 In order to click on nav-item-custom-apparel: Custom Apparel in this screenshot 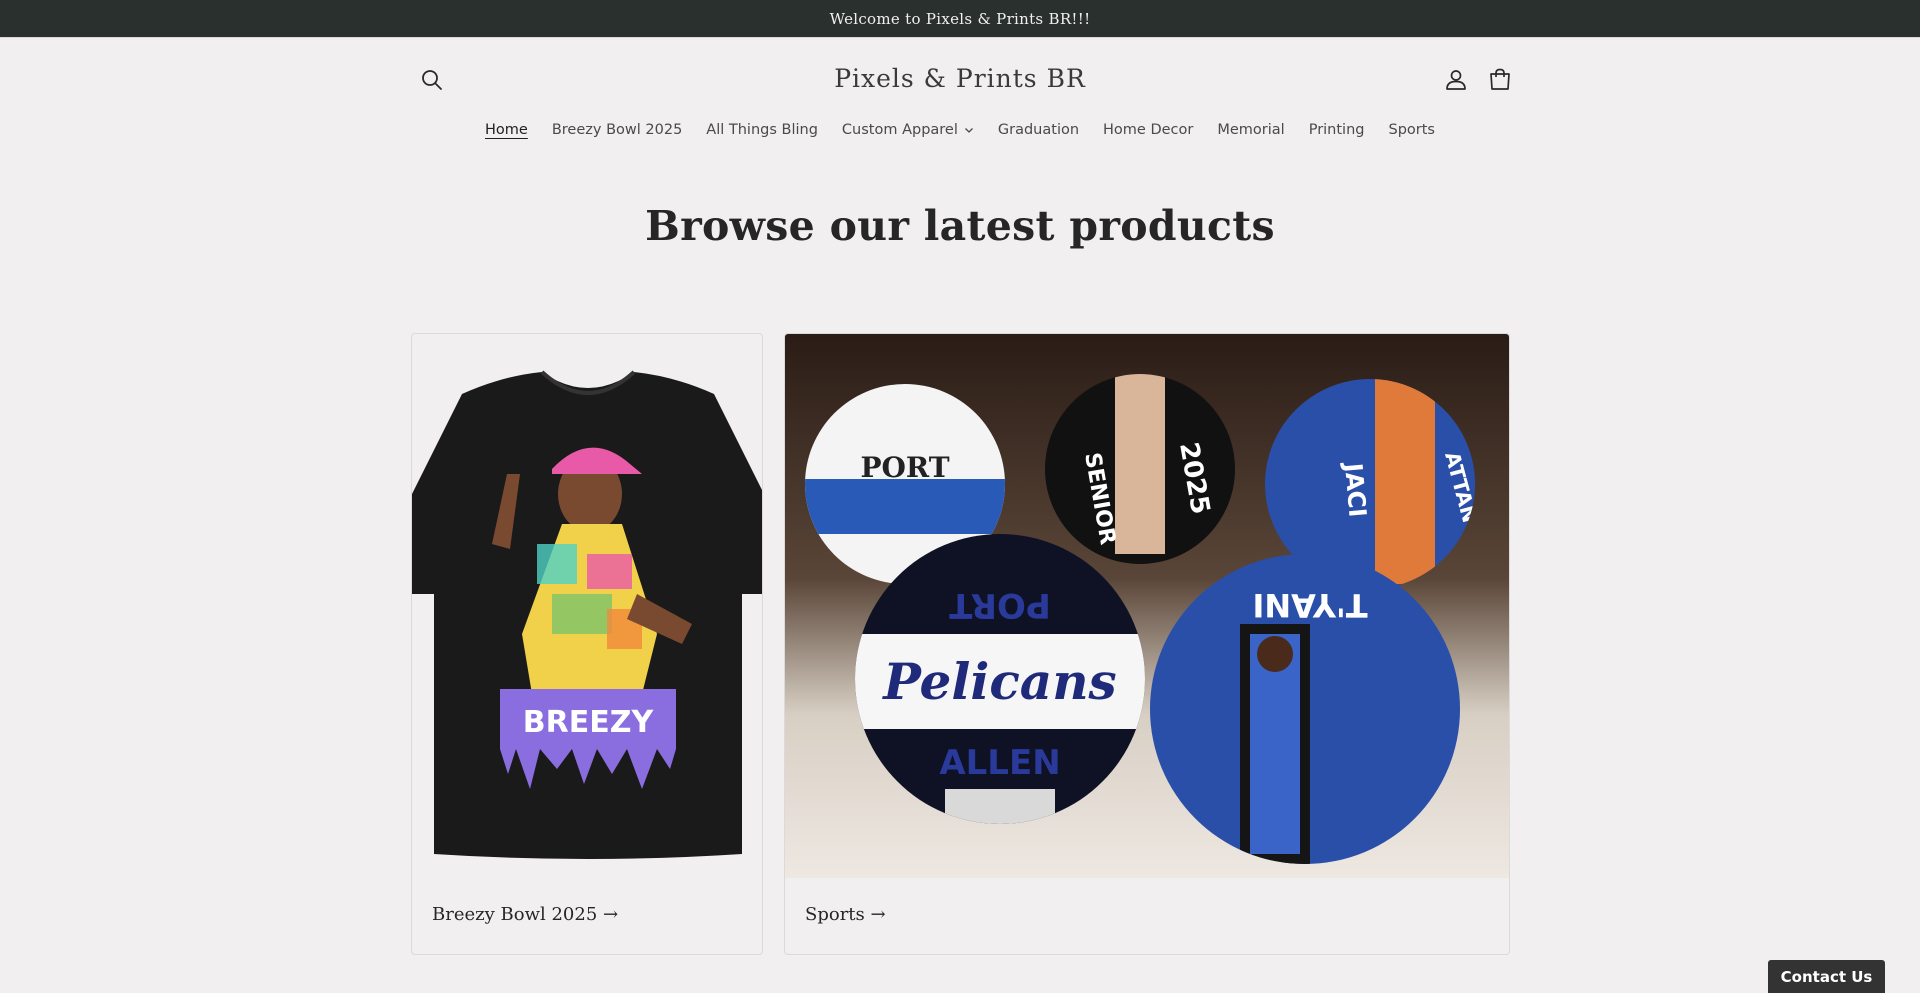, I will do `click(908, 130)`.